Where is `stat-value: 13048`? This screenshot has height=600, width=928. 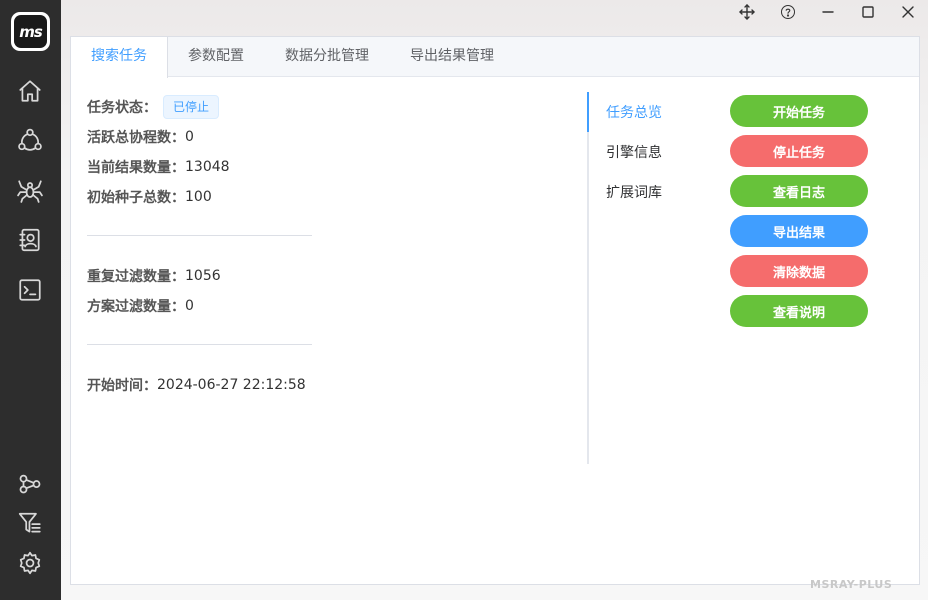
stat-value: 13048 is located at coordinates (207, 167).